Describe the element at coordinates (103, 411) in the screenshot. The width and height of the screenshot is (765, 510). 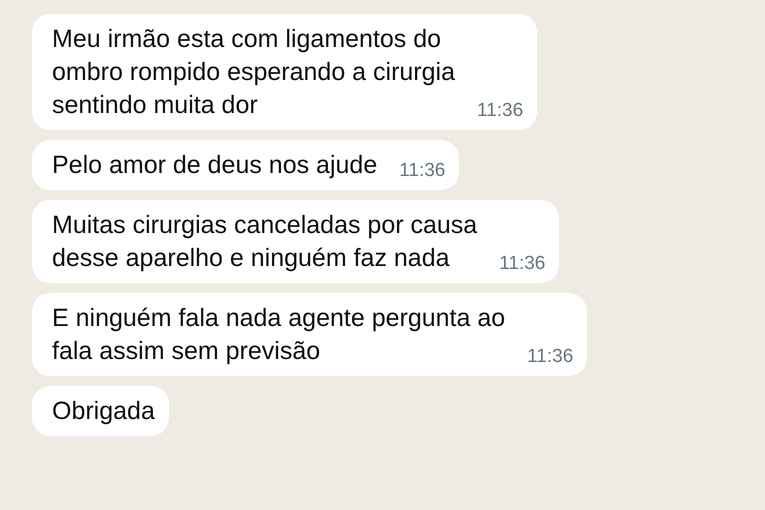
I see `message-text: Obrigada` at that location.